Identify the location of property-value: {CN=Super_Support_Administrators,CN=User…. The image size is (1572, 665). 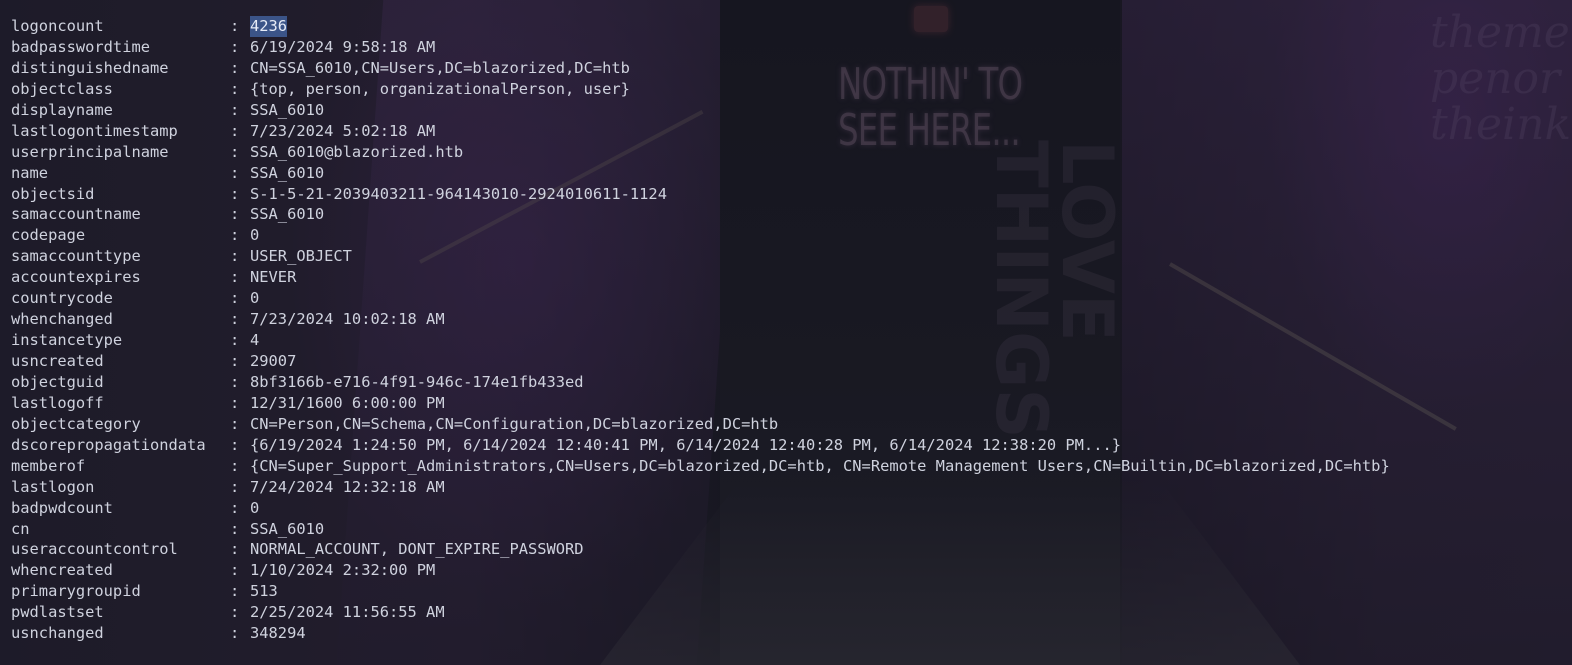
(820, 466).